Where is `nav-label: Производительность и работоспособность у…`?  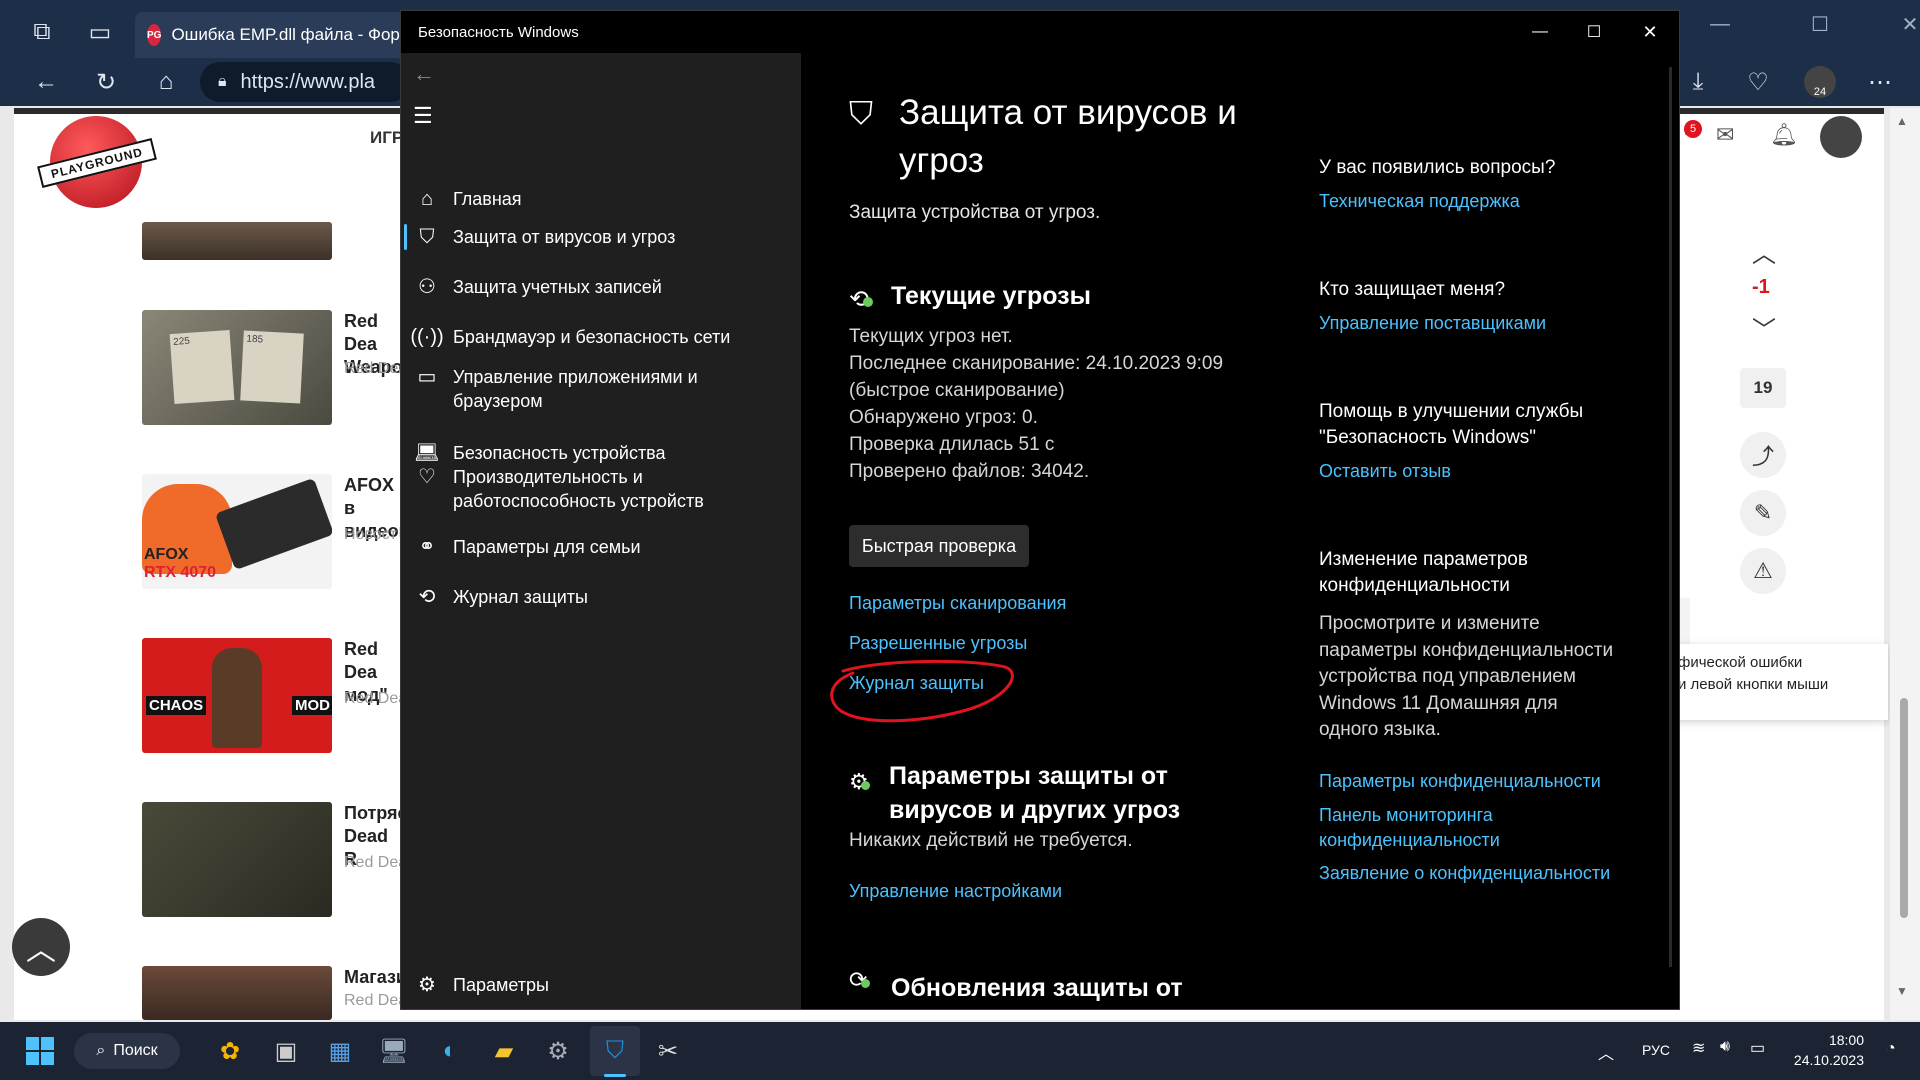 nav-label: Производительность и работоспособность у… is located at coordinates (578, 489).